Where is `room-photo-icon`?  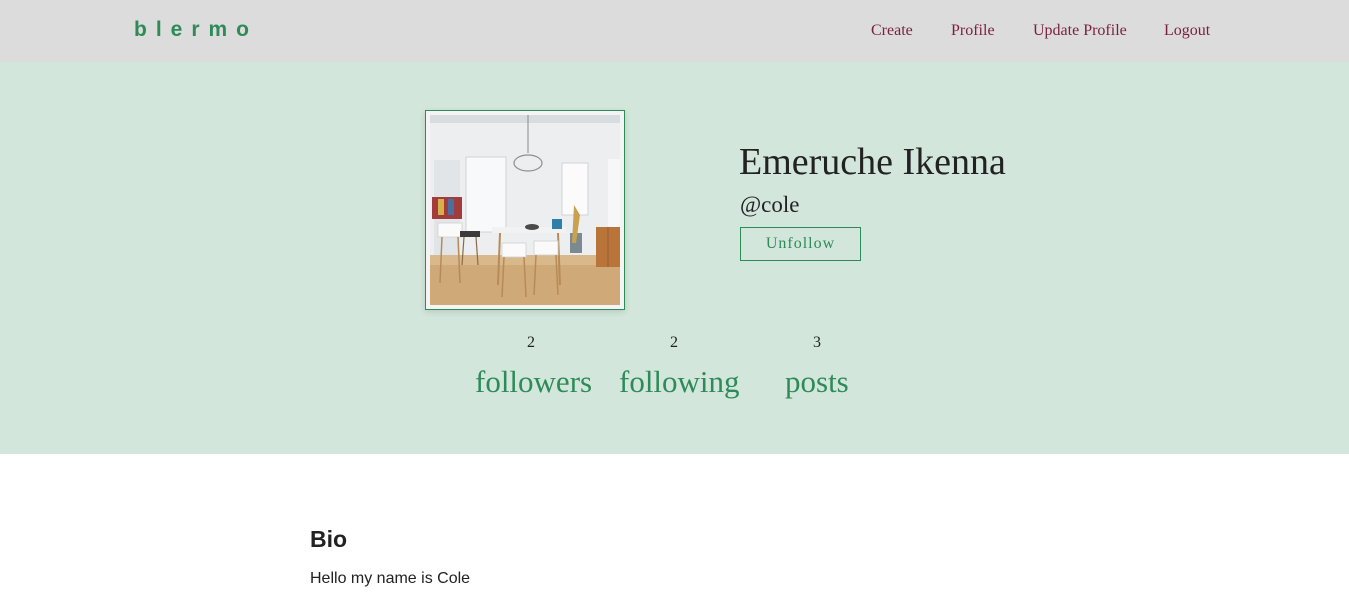 room-photo-icon is located at coordinates (525, 210).